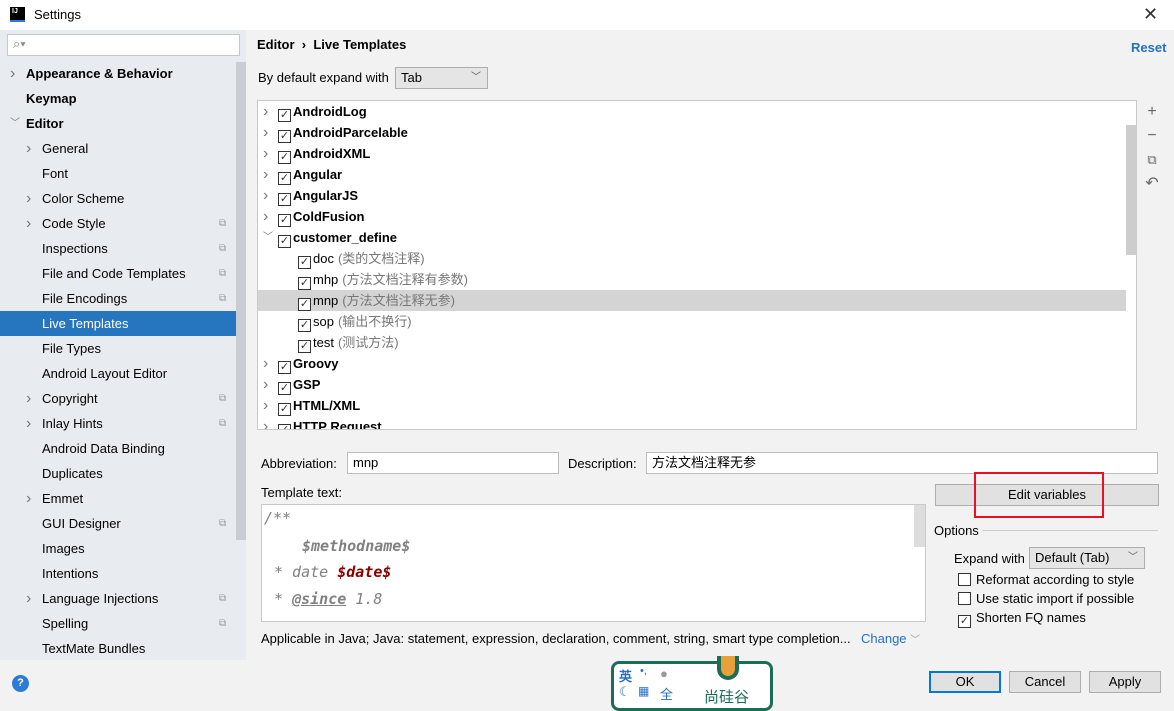  What do you see at coordinates (1046, 579) in the screenshot?
I see `option-reformat-according-to-style: Reformat according to style` at bounding box center [1046, 579].